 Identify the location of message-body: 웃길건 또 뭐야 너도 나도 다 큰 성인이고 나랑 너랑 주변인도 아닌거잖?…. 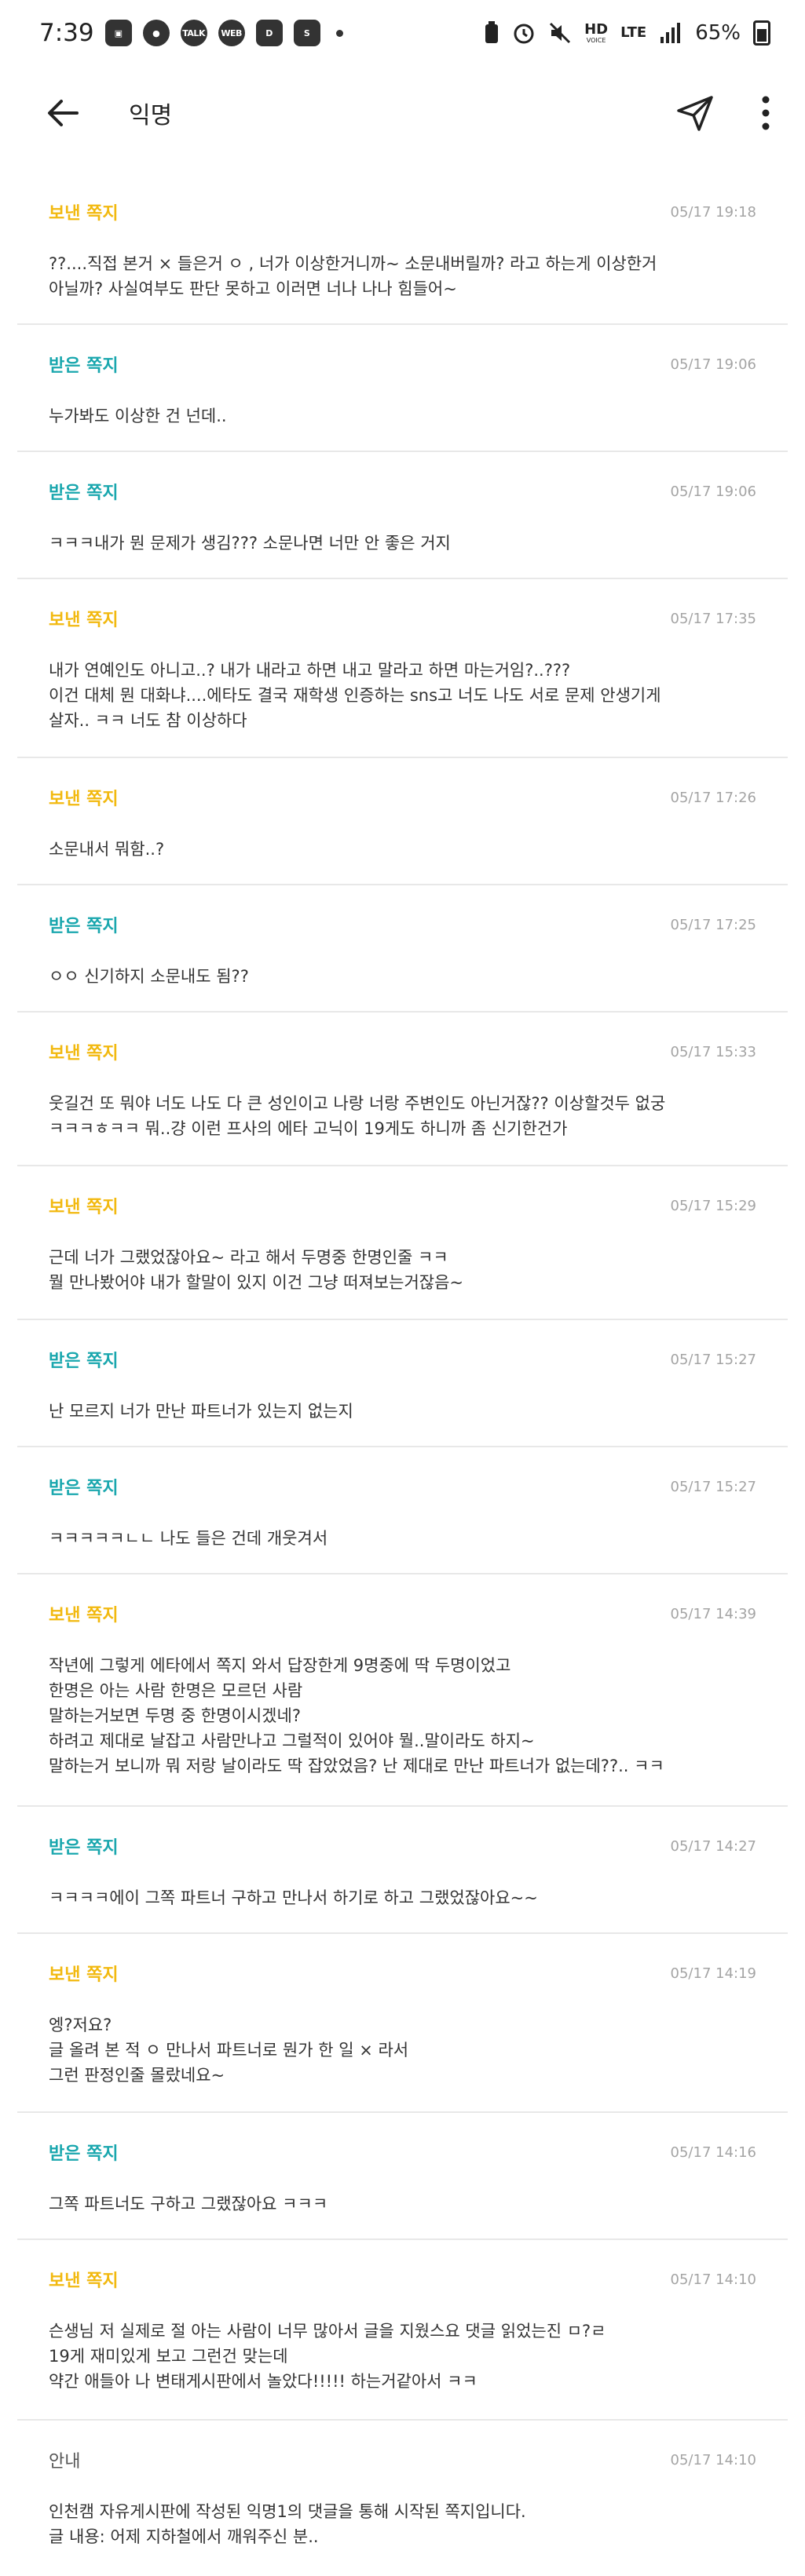
(358, 1116).